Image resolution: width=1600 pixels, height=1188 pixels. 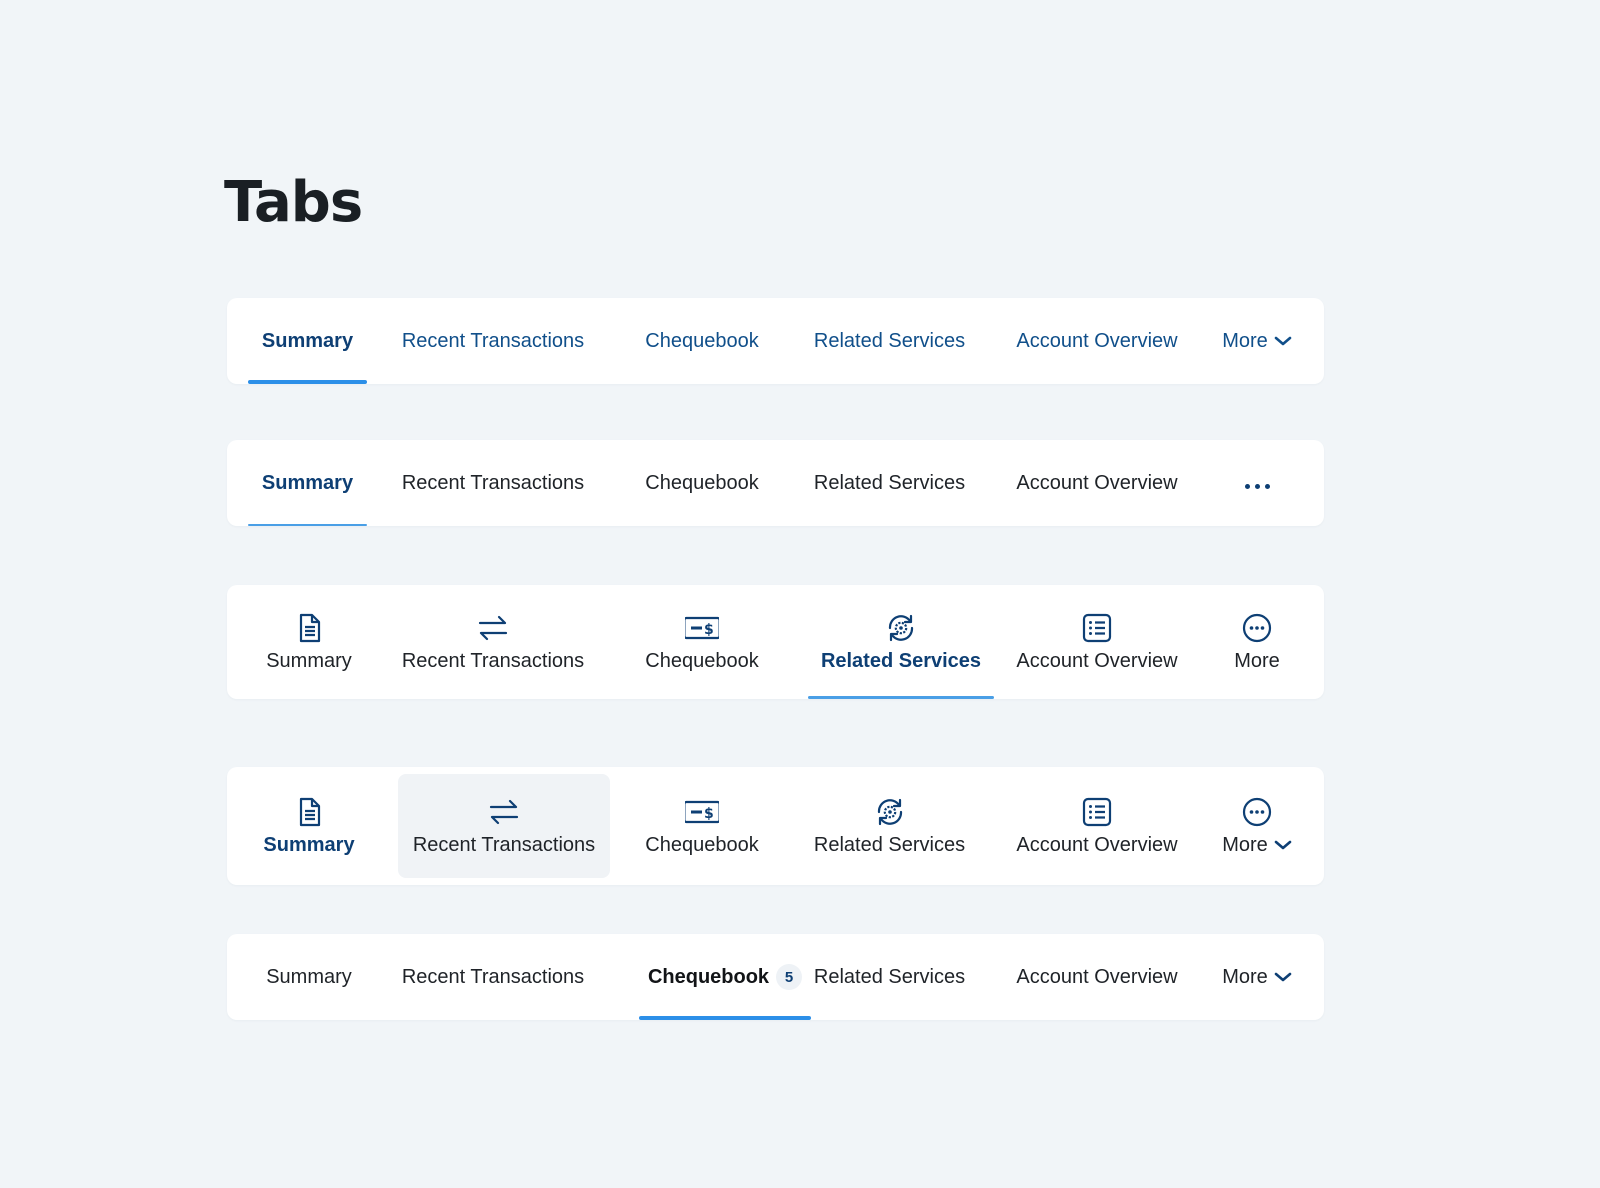 I want to click on count-badge: 5, so click(x=789, y=977).